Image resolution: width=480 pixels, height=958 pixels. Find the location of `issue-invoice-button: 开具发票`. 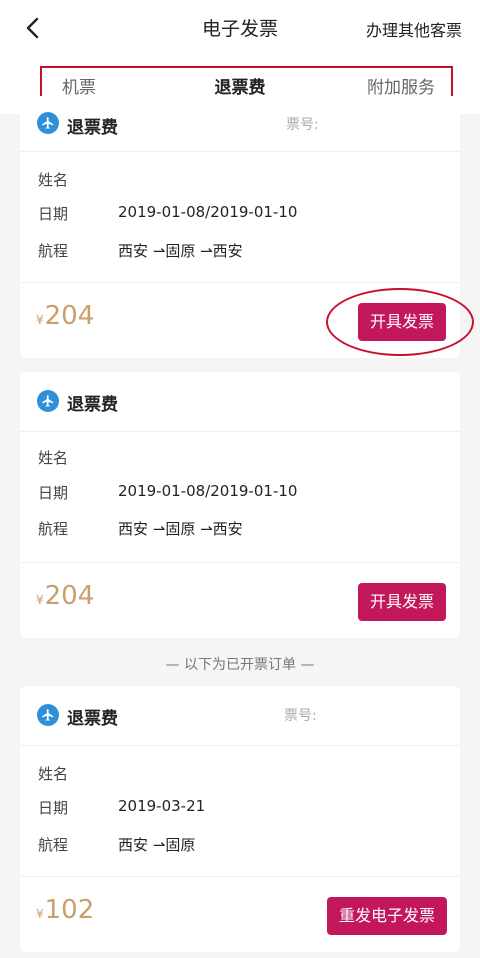

issue-invoice-button: 开具发票 is located at coordinates (402, 602).